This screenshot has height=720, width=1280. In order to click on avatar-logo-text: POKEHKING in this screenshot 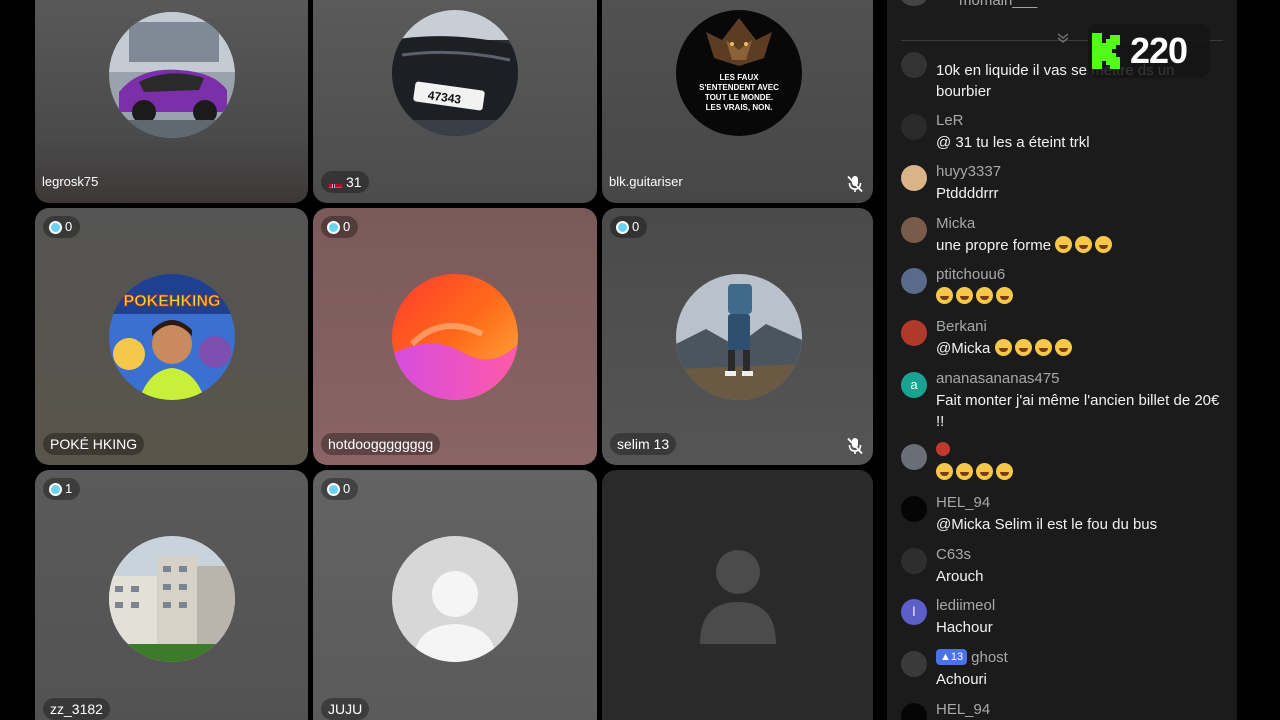, I will do `click(172, 301)`.